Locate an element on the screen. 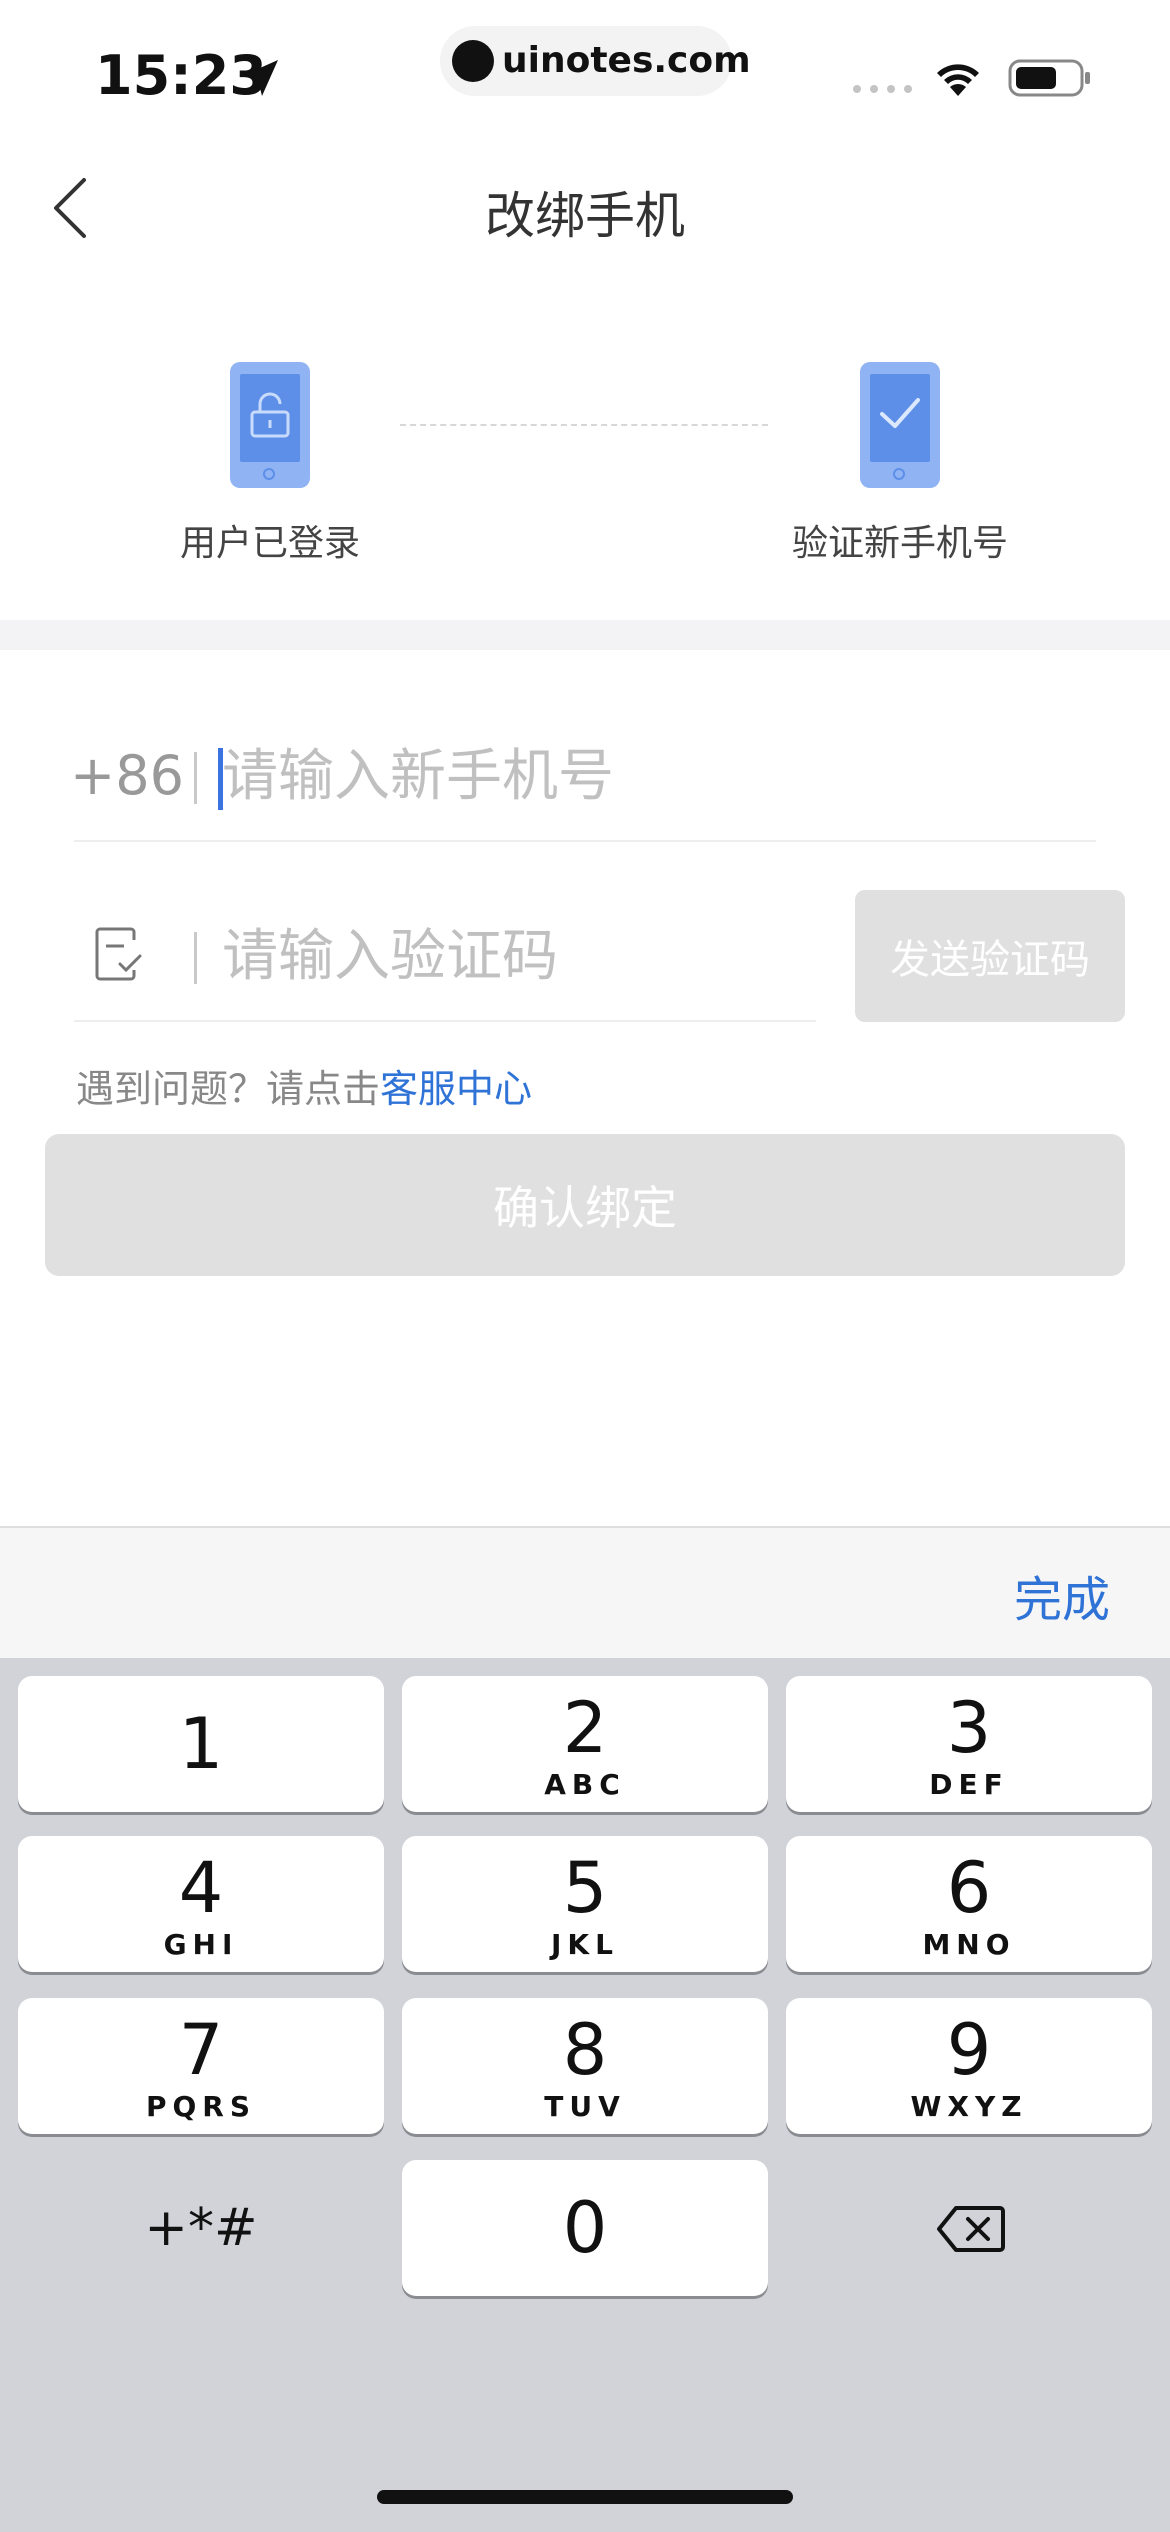  key-2: 2 ABC is located at coordinates (585, 1744).